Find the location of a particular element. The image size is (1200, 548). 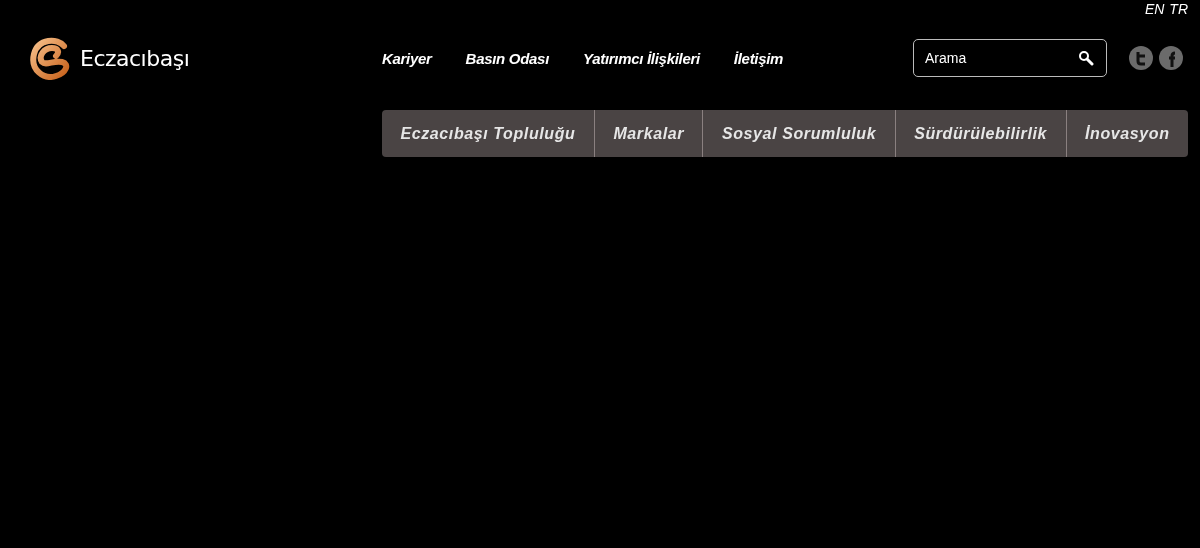

facebook-icon is located at coordinates (1171, 58).